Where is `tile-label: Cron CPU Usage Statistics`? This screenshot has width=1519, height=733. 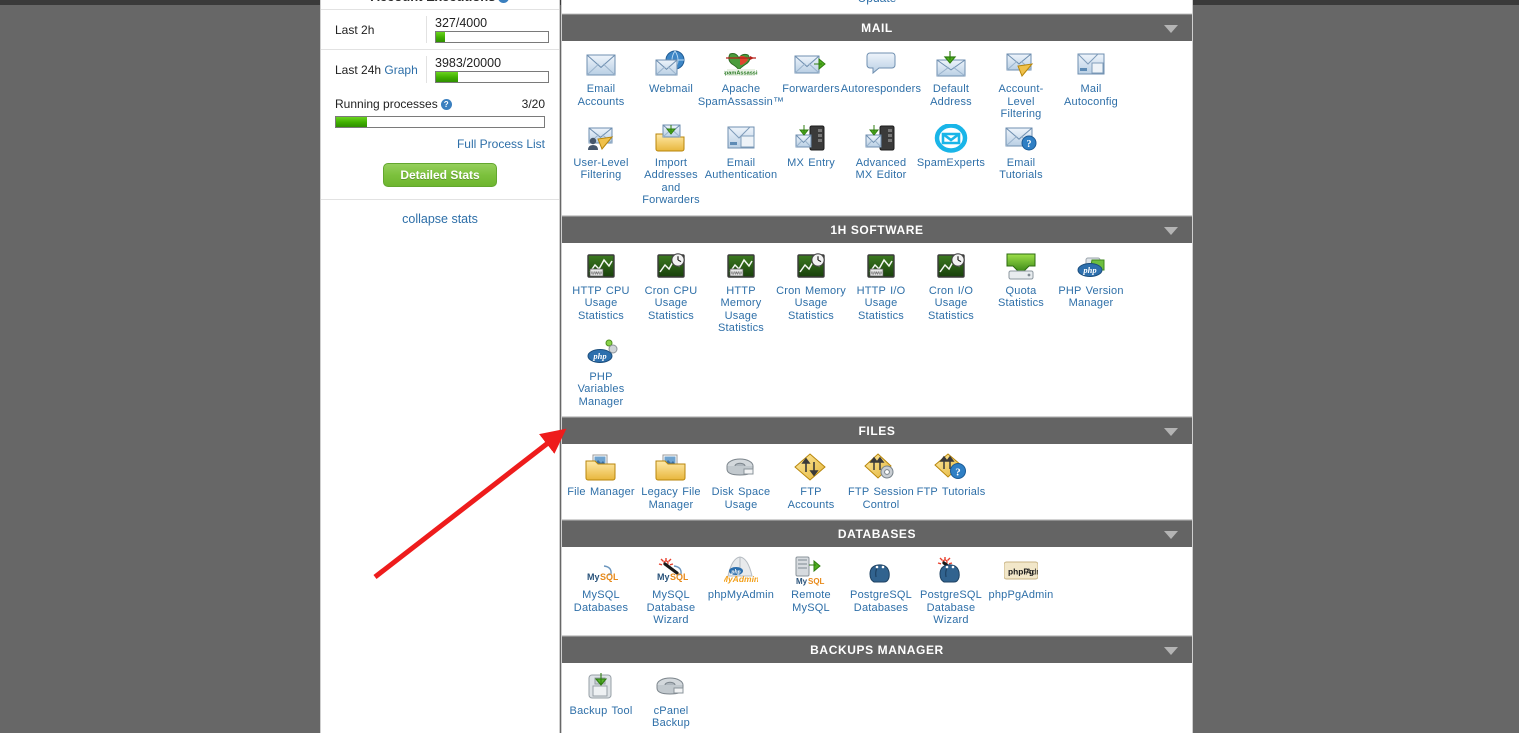
tile-label: Cron CPU Usage Statistics is located at coordinates (671, 303).